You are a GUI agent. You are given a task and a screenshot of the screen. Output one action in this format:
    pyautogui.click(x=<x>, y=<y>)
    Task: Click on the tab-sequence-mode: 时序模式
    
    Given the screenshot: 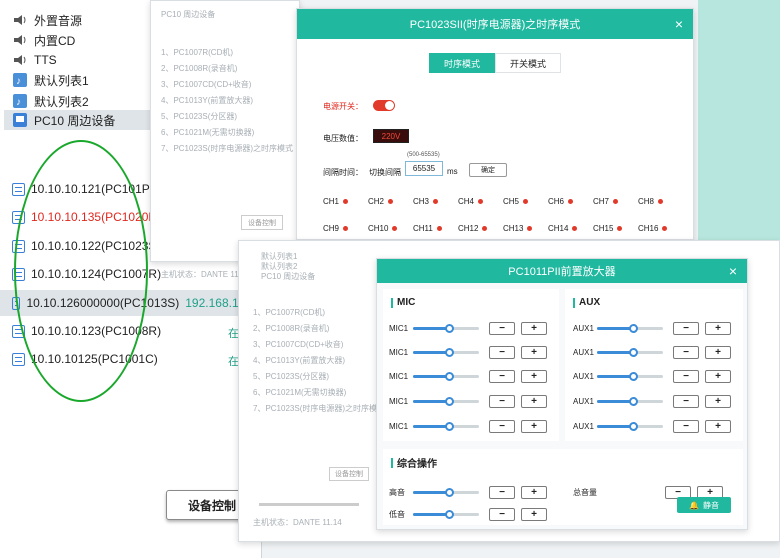 What is the action you would take?
    pyautogui.click(x=462, y=63)
    